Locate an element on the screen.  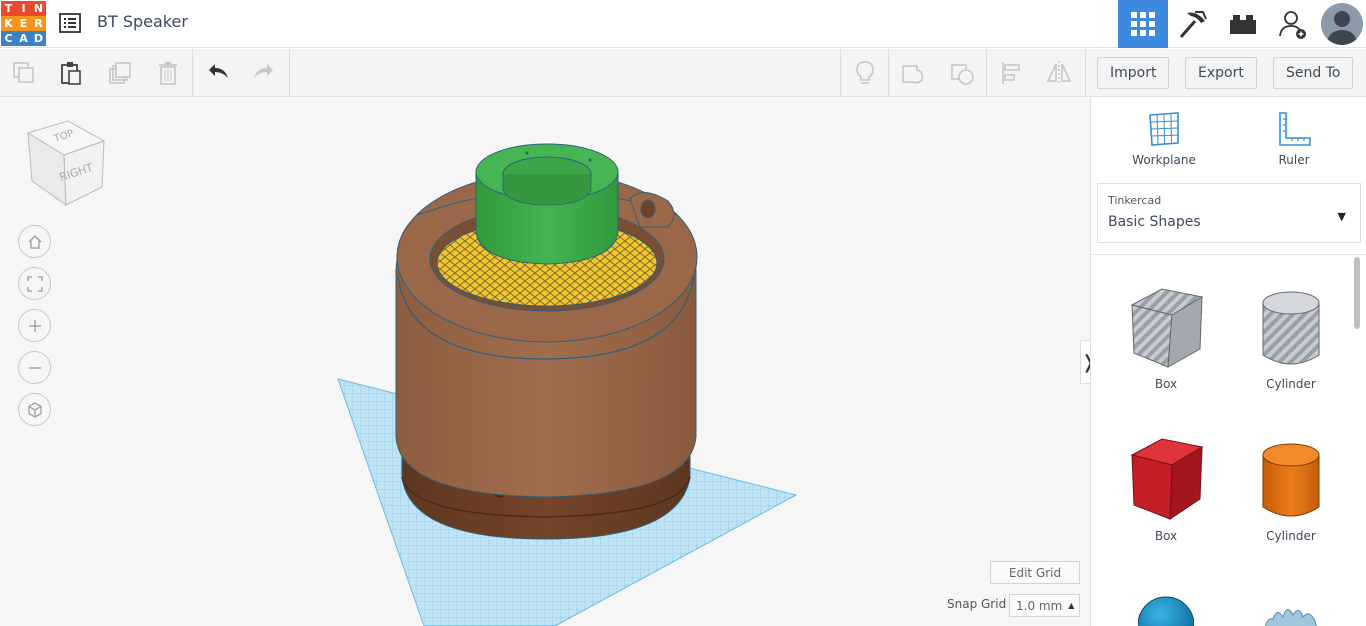
panel-scrollbar is located at coordinates (1357, 293).